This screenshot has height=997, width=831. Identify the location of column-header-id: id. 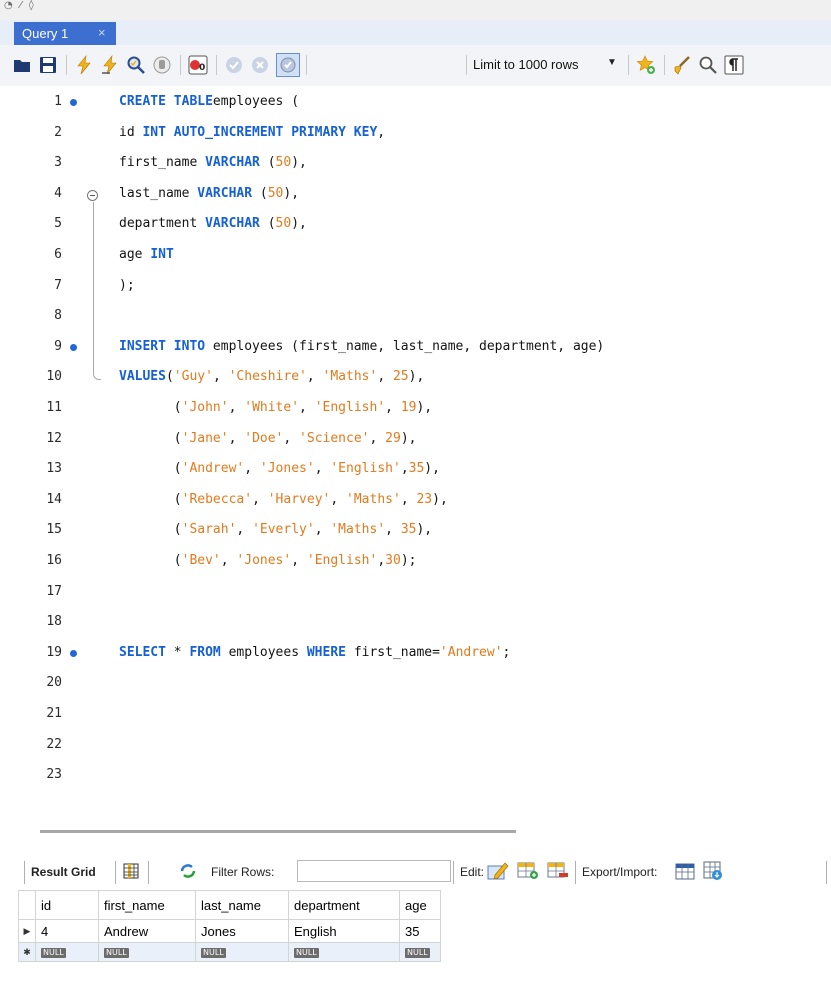
(67, 905).